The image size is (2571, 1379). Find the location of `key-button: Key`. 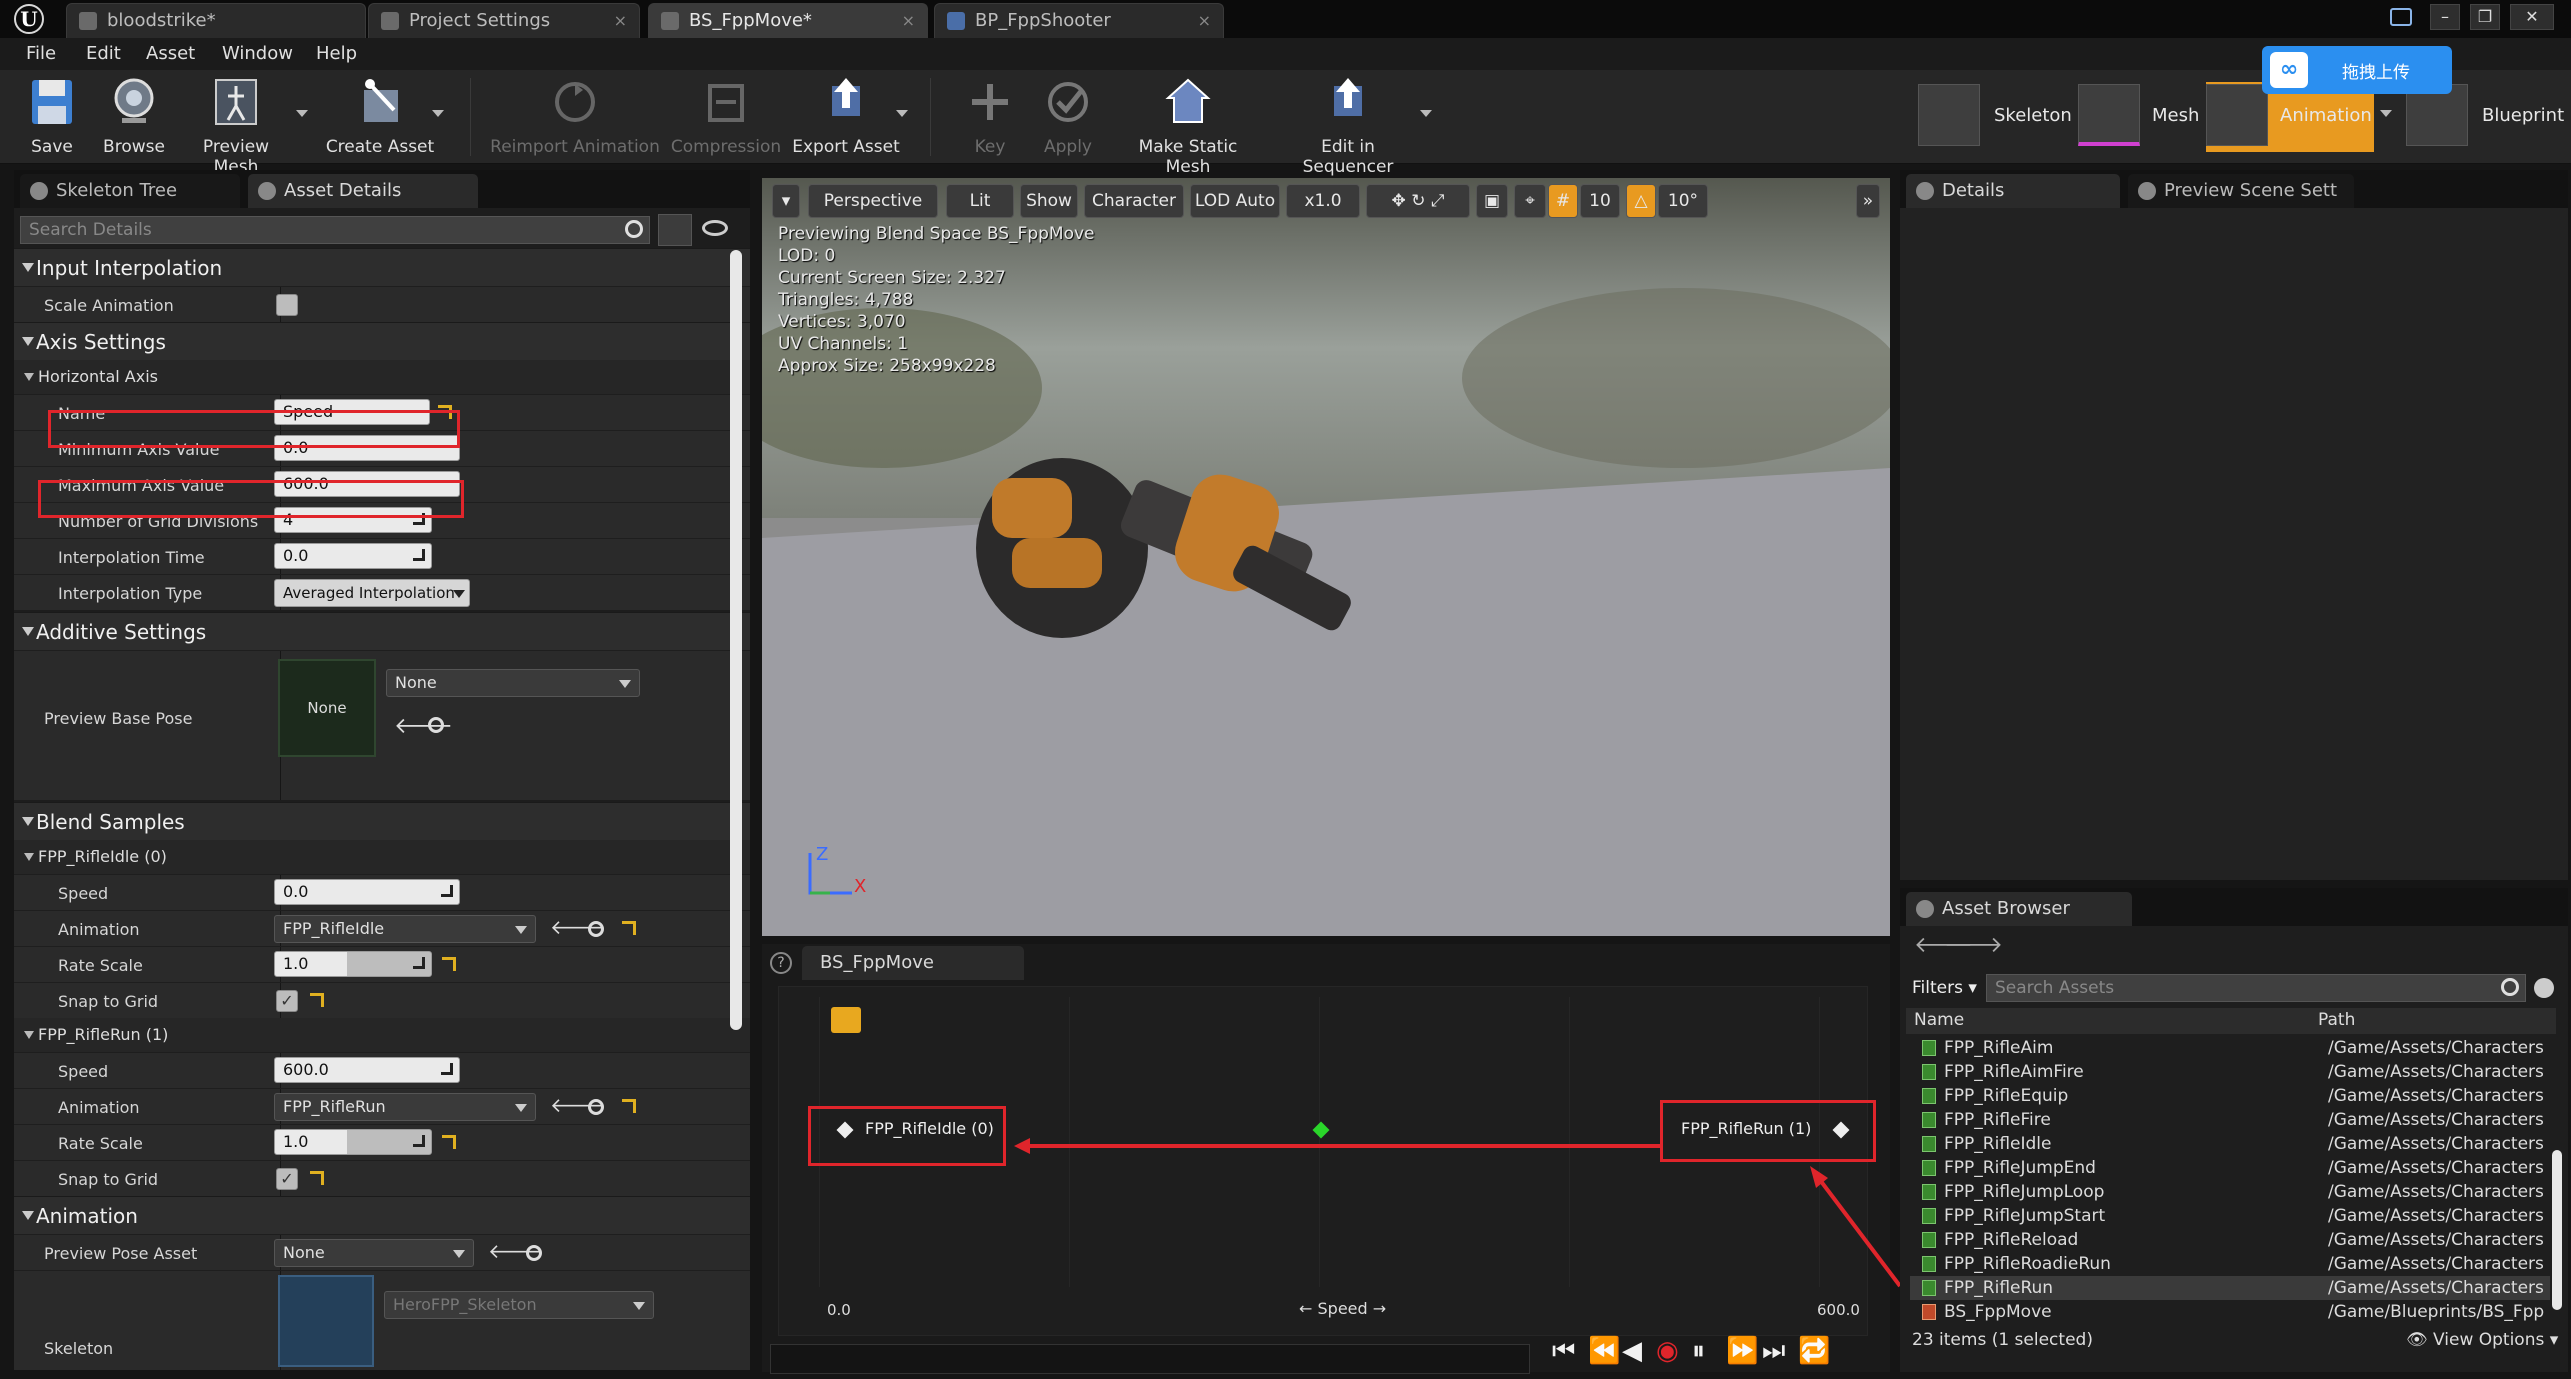

key-button: Key is located at coordinates (990, 116).